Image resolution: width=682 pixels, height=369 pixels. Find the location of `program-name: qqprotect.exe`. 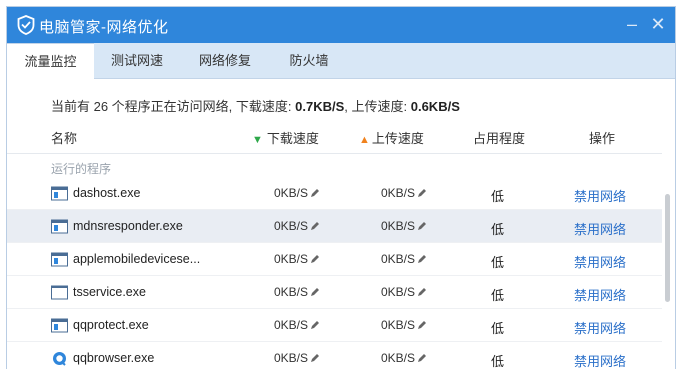

program-name: qqprotect.exe is located at coordinates (111, 325).